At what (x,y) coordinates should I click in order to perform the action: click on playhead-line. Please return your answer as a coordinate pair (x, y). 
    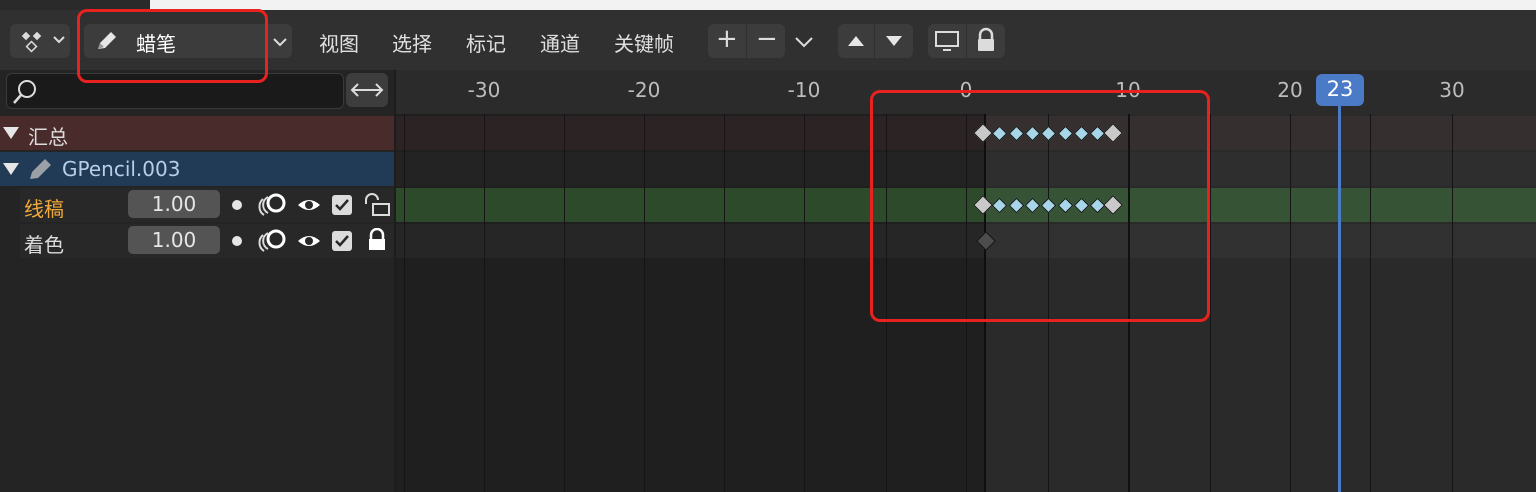
    Looking at the image, I should click on (1339, 296).